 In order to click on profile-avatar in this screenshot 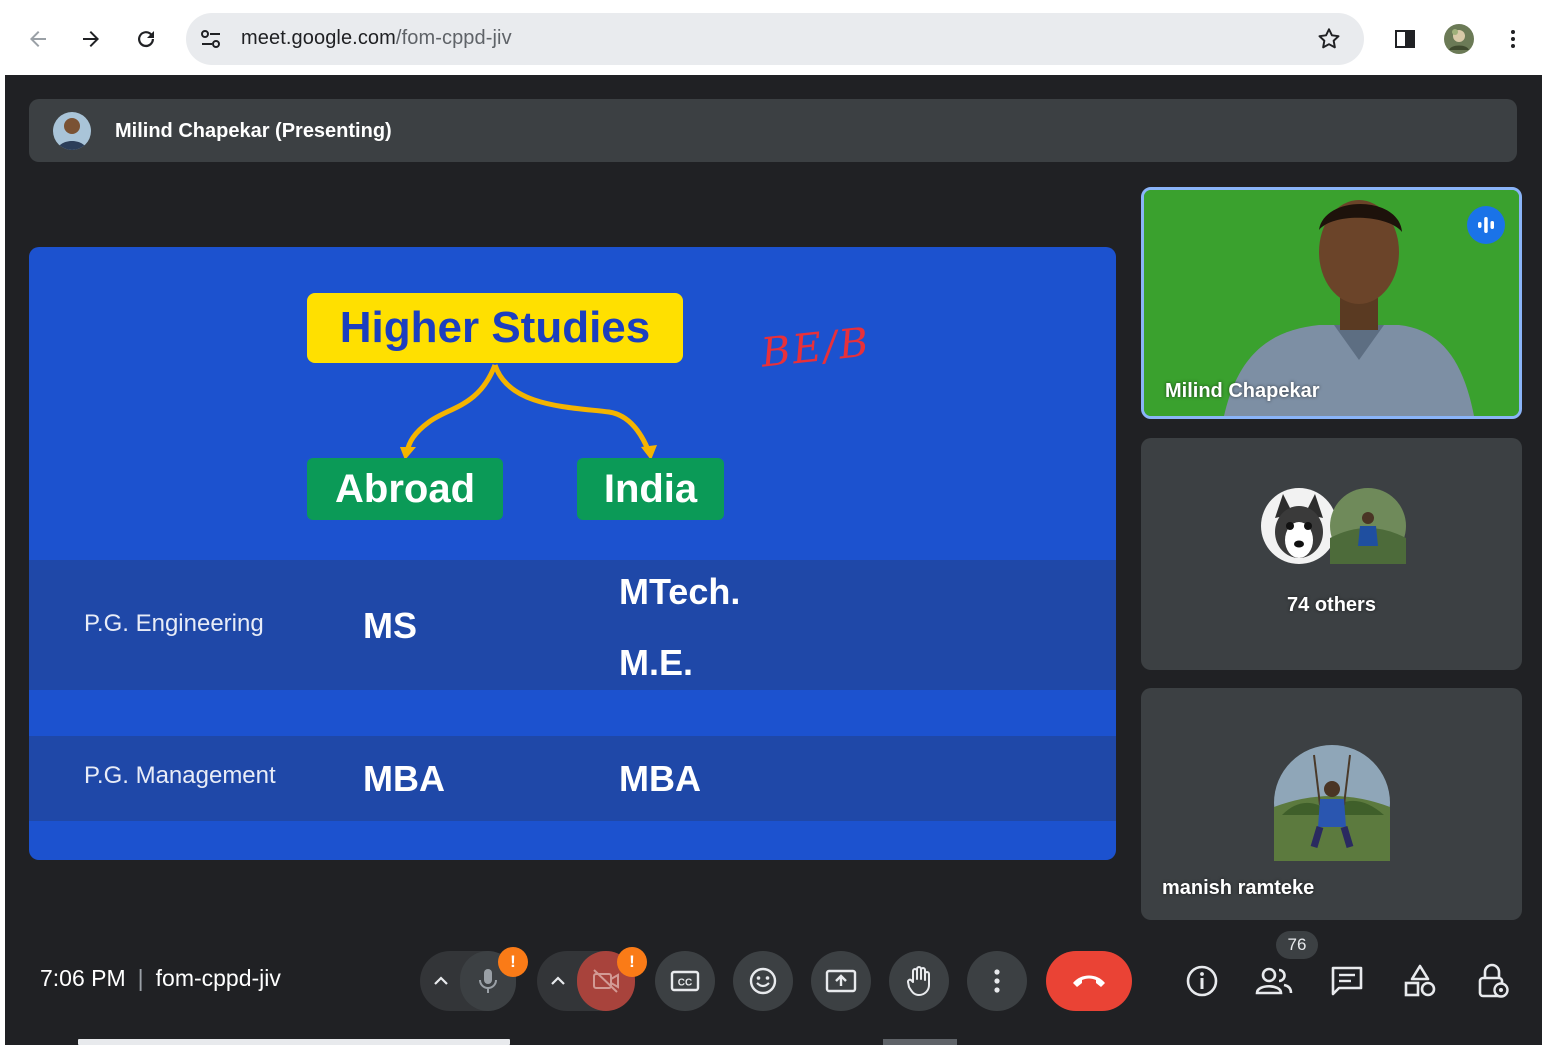, I will do `click(1459, 39)`.